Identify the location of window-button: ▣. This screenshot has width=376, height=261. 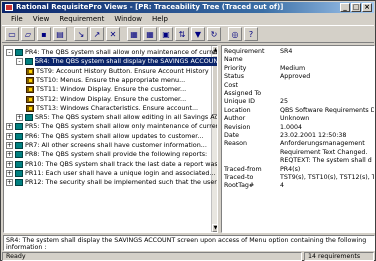
(166, 34).